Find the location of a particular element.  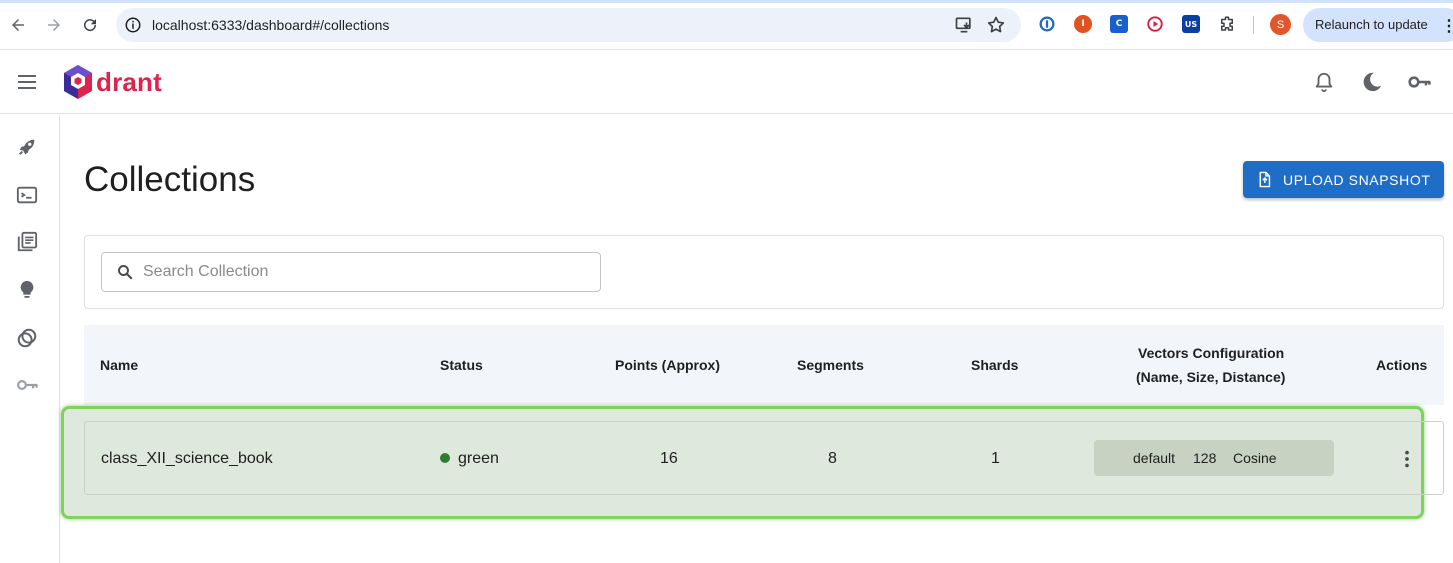

column-header-status: Status is located at coordinates (461, 365).